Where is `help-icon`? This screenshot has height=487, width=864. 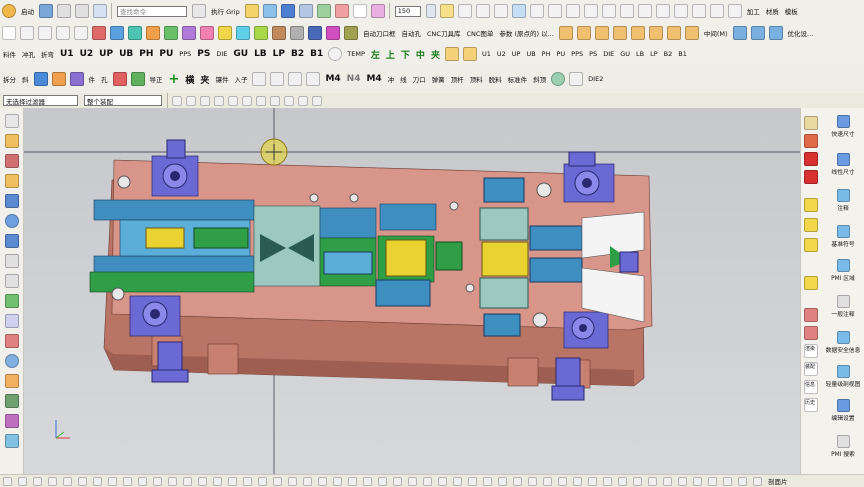
help-icon is located at coordinates (199, 11).